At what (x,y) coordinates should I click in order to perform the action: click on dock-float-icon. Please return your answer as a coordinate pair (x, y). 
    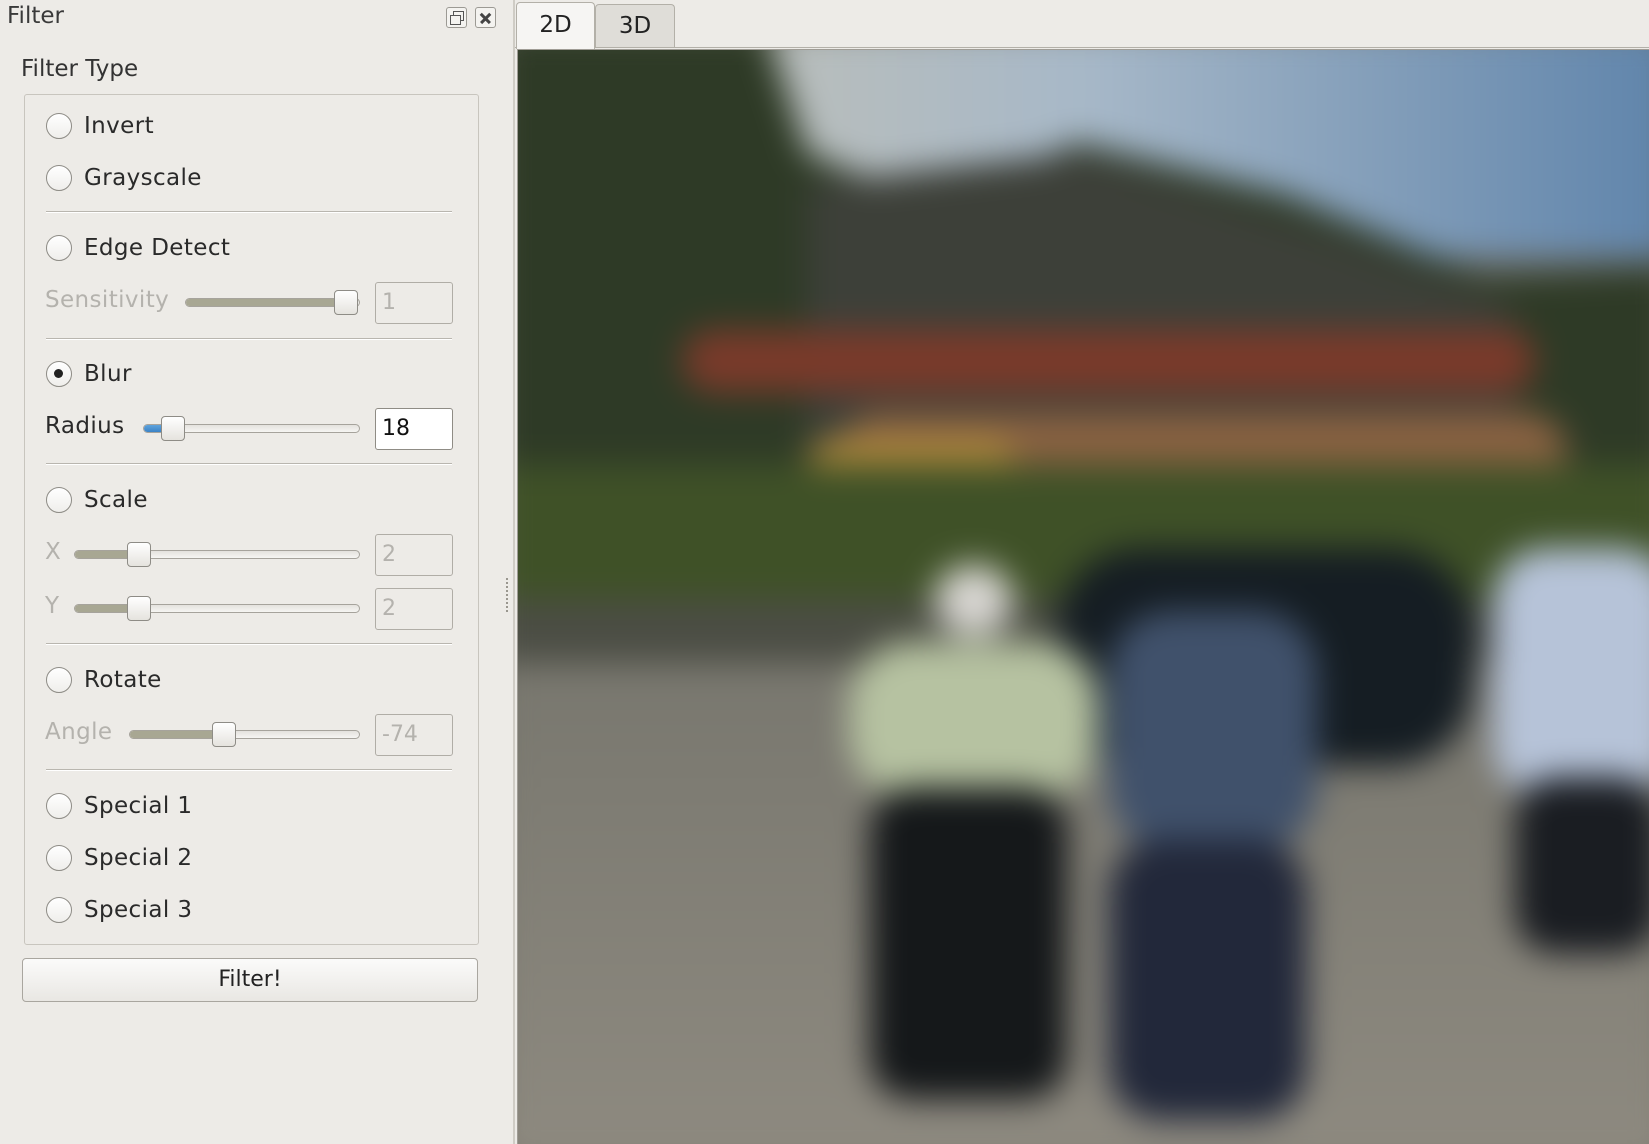
    Looking at the image, I should click on (456, 17).